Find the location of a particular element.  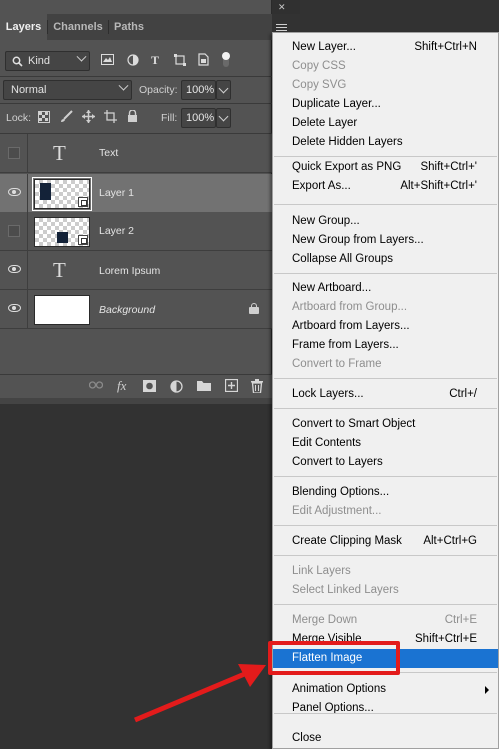

menu-item-shortcut: Shift+Ctrl+' is located at coordinates (448, 167).